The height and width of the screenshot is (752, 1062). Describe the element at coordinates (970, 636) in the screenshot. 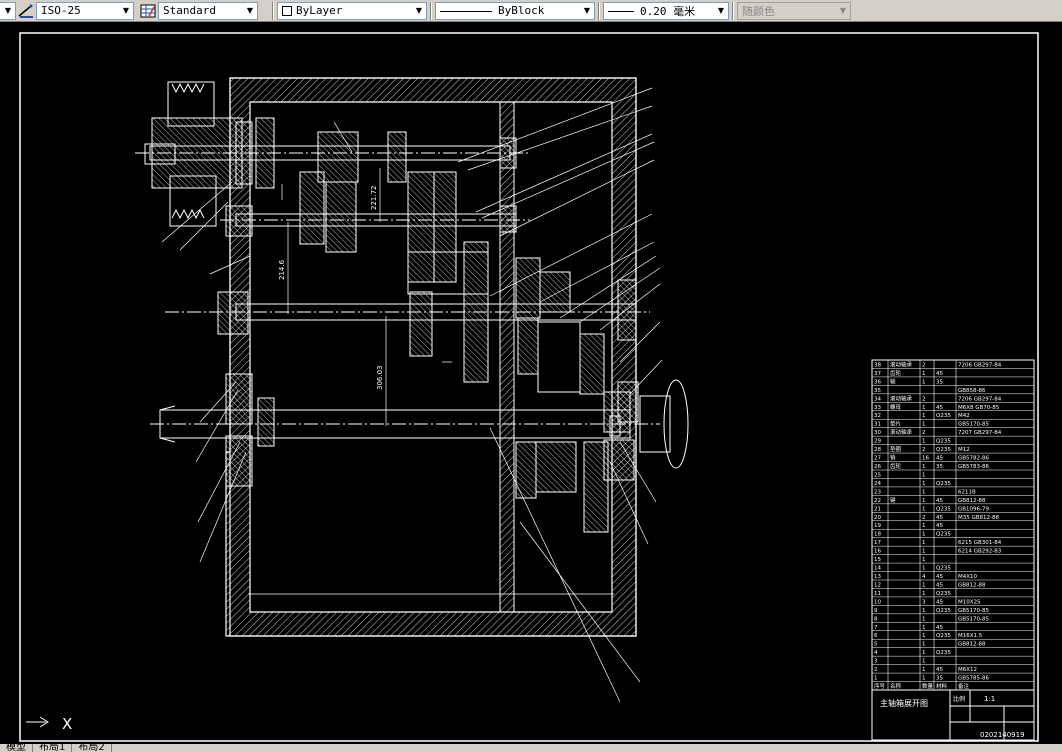

I see `bom-cell-spec: M16X1.5` at that location.